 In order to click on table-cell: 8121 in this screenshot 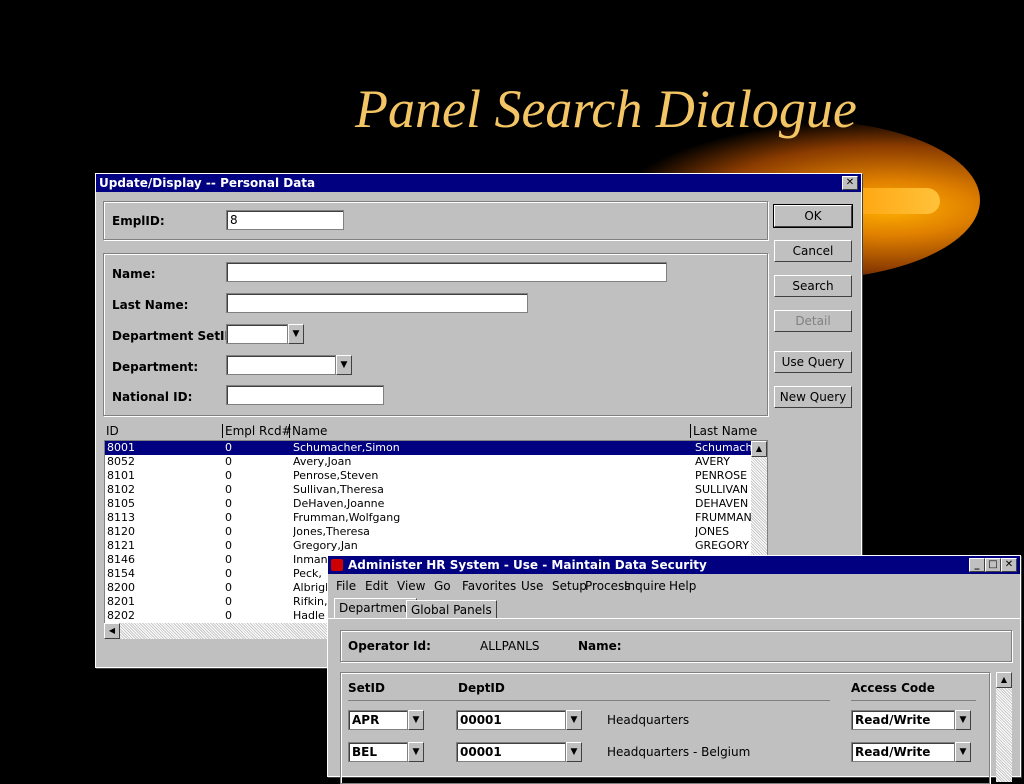, I will do `click(121, 545)`.